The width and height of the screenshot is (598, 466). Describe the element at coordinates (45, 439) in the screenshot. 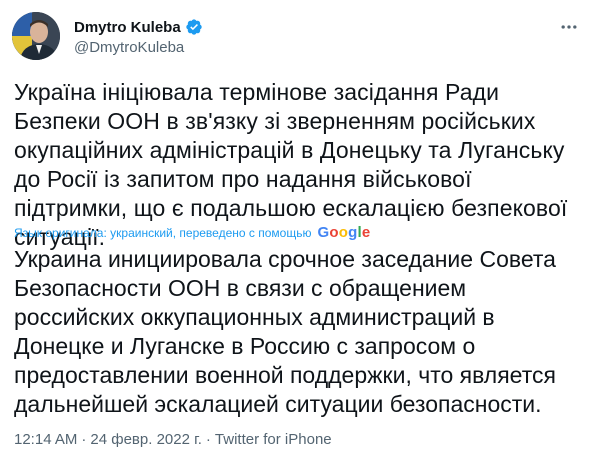

I see `tweet-time: 12:14 AM` at that location.